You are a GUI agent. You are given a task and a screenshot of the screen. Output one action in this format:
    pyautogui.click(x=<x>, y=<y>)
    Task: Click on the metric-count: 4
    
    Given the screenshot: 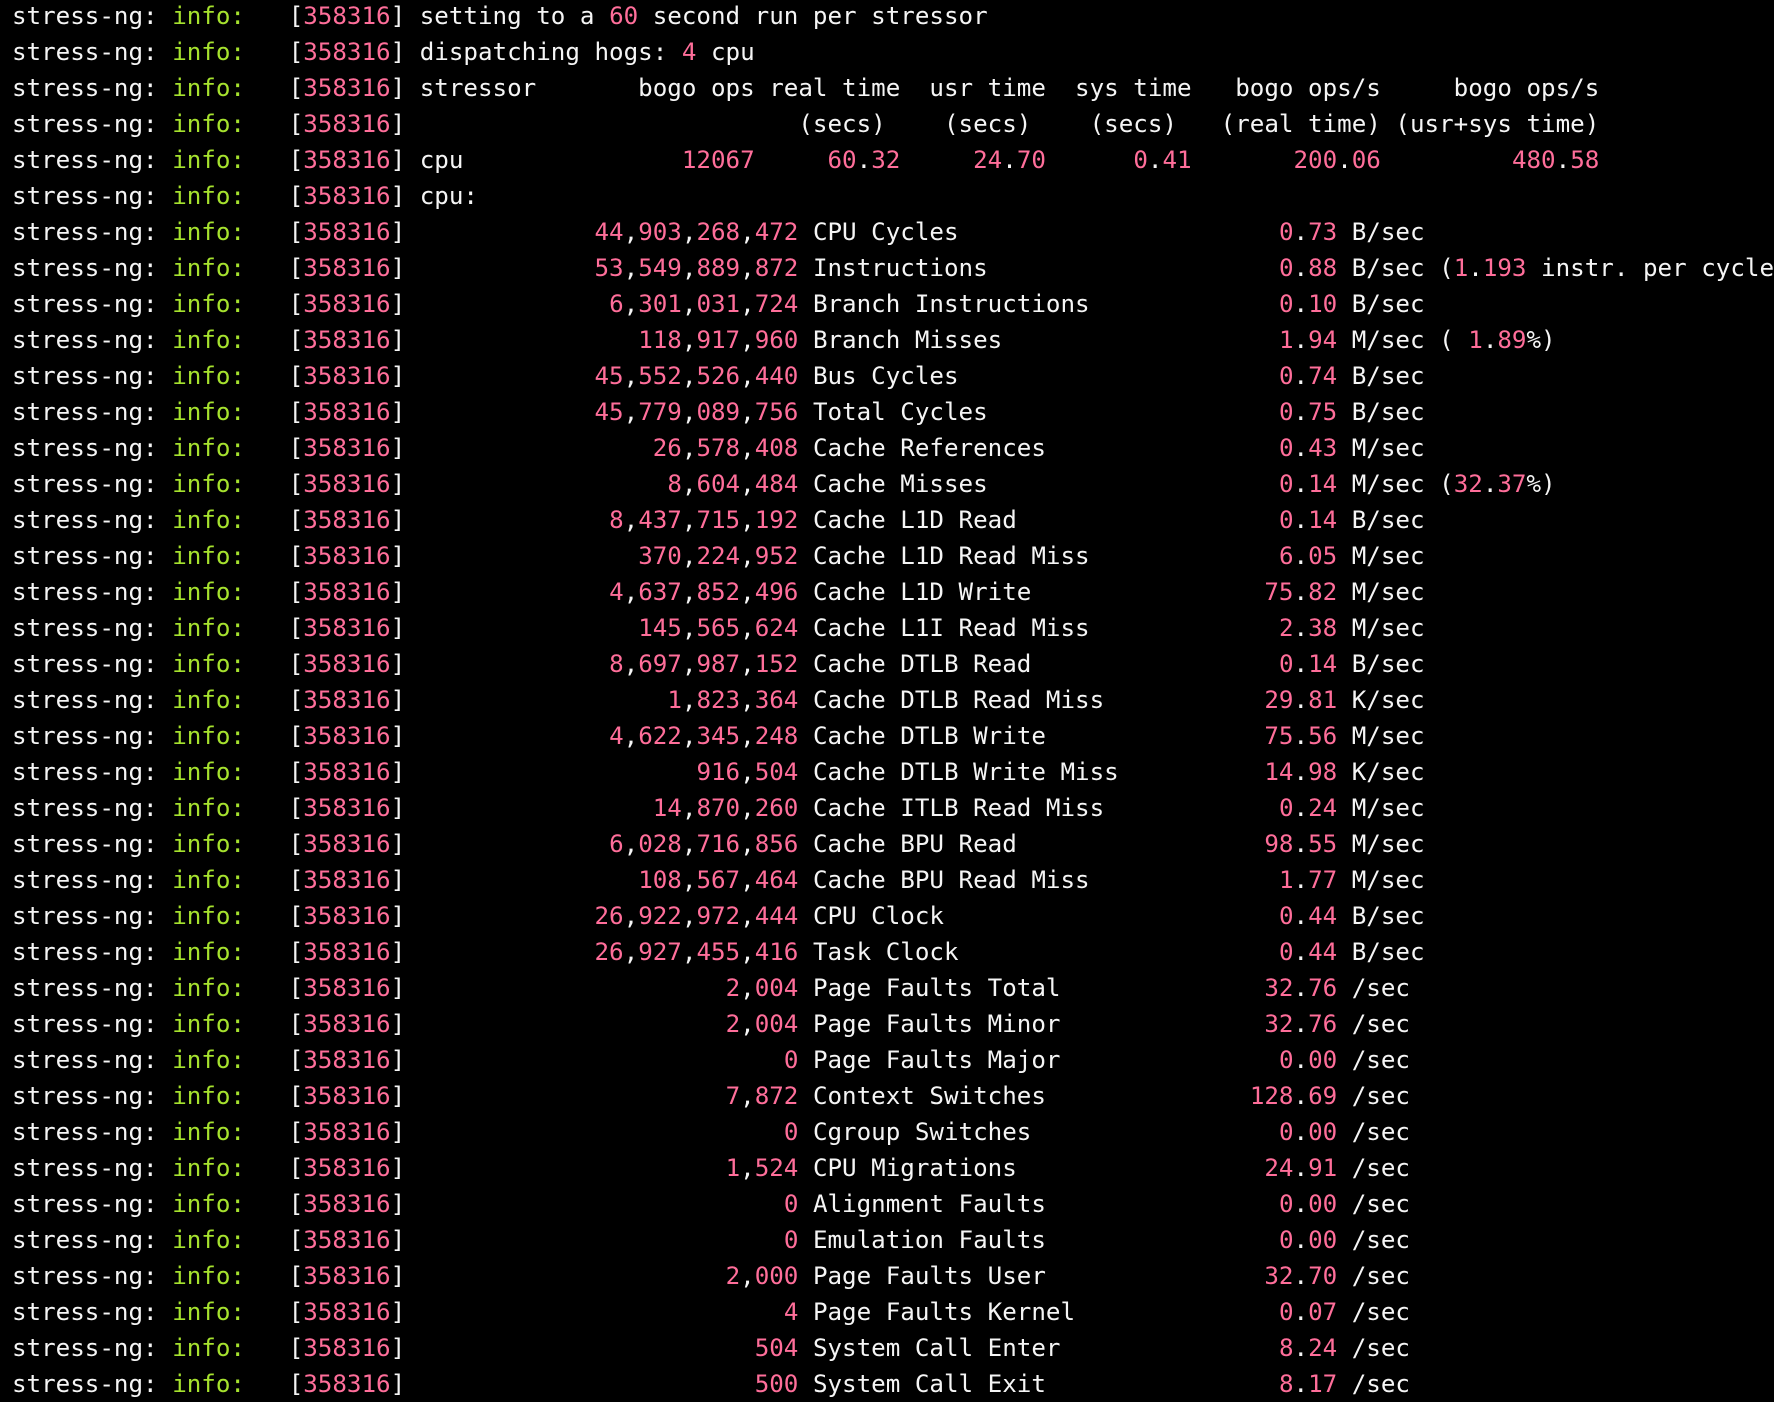 What is the action you would take?
    pyautogui.click(x=791, y=1312)
    